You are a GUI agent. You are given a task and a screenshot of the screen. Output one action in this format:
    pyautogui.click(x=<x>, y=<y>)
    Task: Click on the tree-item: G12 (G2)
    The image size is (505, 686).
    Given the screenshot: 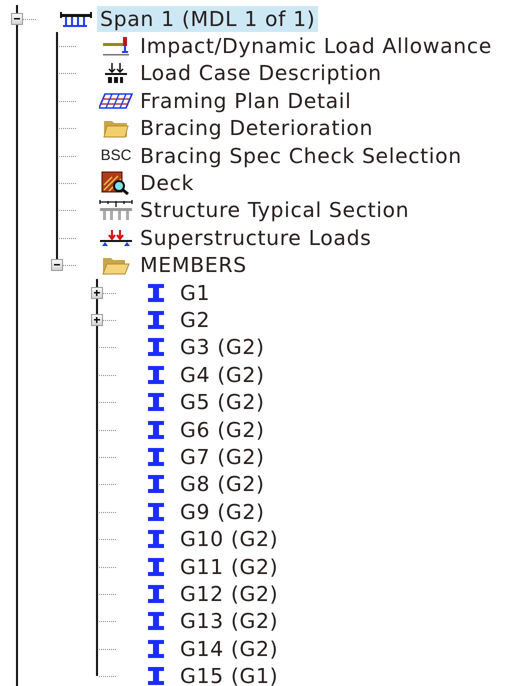 What is the action you would take?
    pyautogui.click(x=229, y=593)
    